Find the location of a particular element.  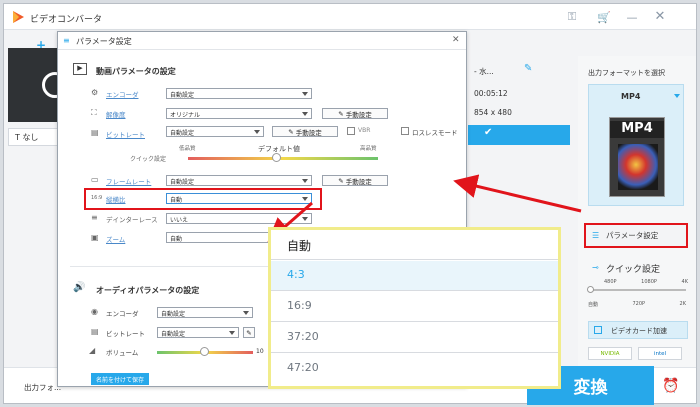

dropdown-option: 自動 is located at coordinates (414, 245).